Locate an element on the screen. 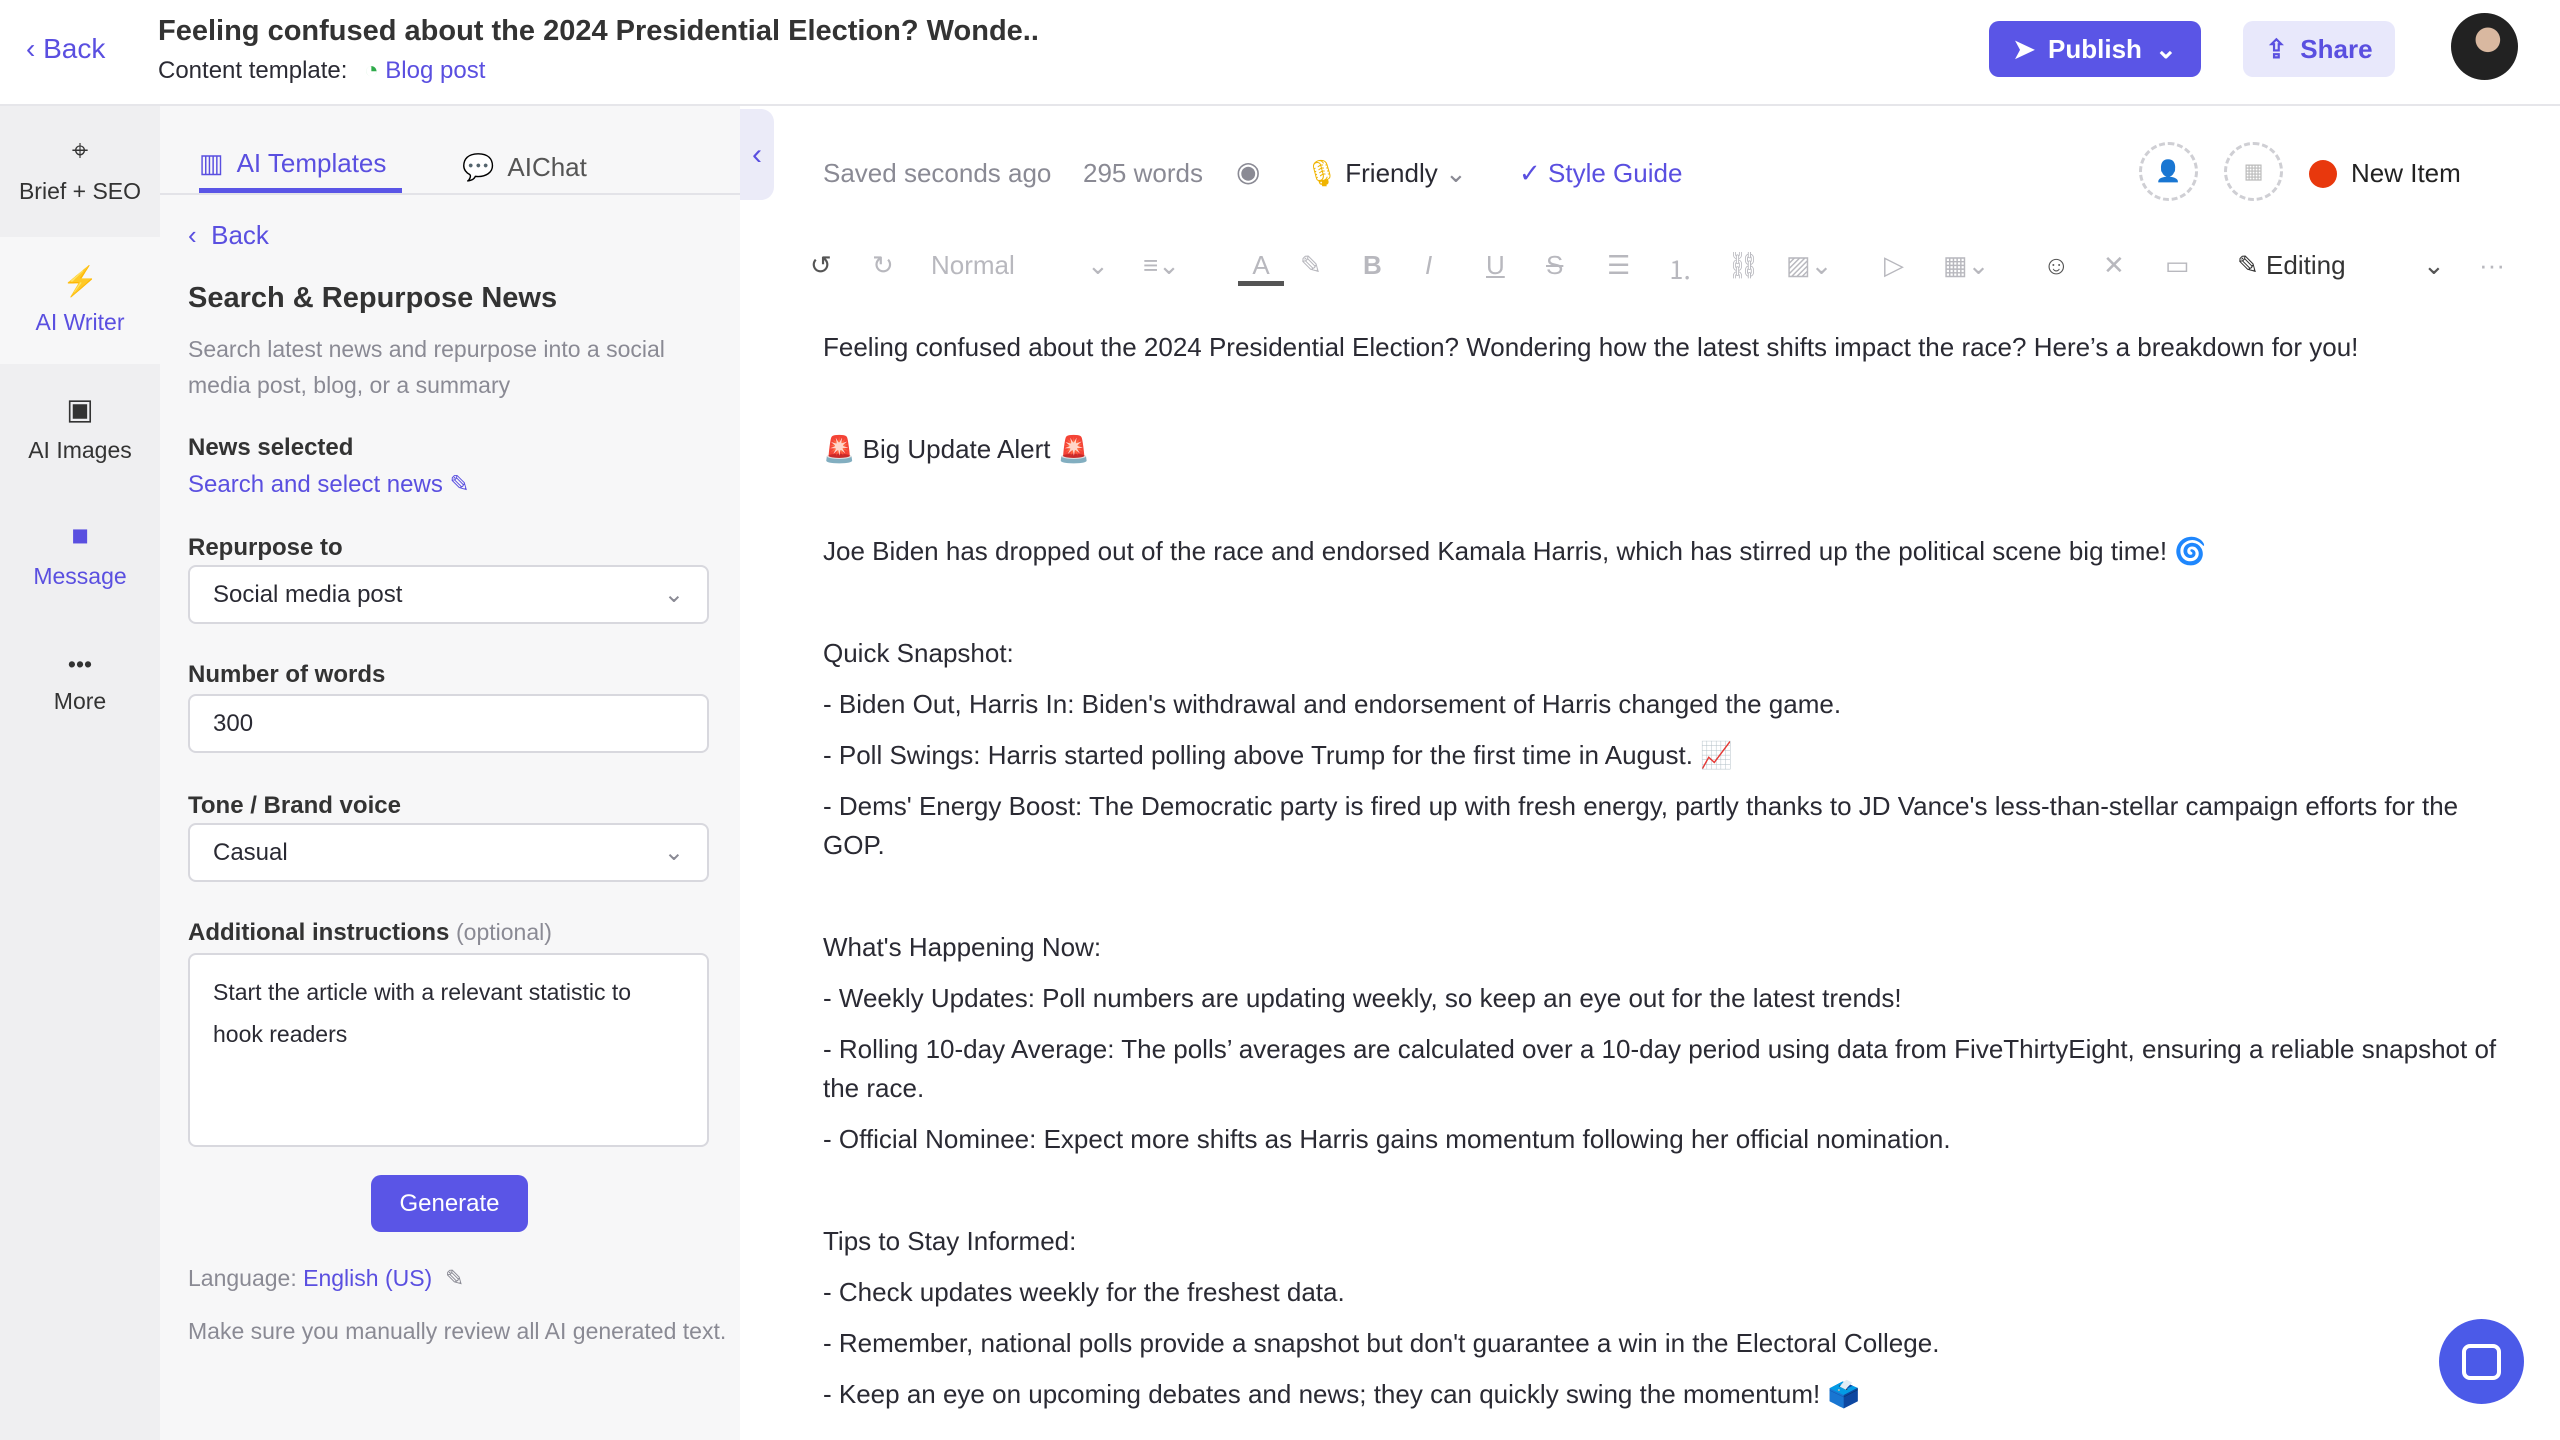 The width and height of the screenshot is (2560, 1440). numbered-list-icon: ⒈ is located at coordinates (1680, 268).